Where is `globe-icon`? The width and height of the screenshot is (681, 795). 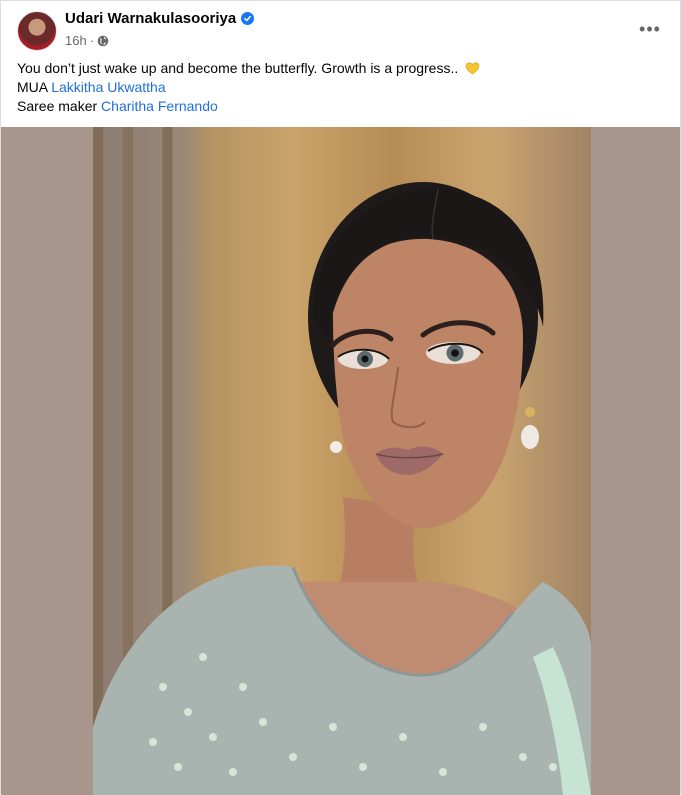 globe-icon is located at coordinates (103, 41).